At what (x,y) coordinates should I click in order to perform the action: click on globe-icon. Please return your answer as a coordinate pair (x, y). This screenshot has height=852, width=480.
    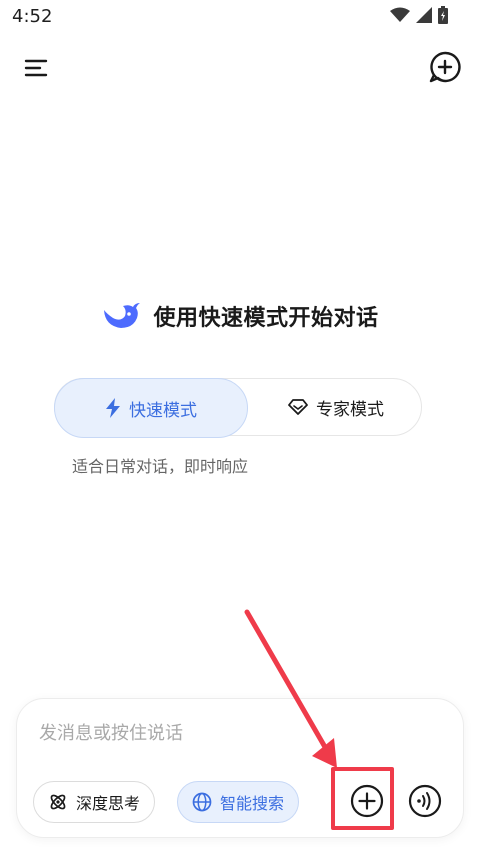
    Looking at the image, I should click on (202, 802).